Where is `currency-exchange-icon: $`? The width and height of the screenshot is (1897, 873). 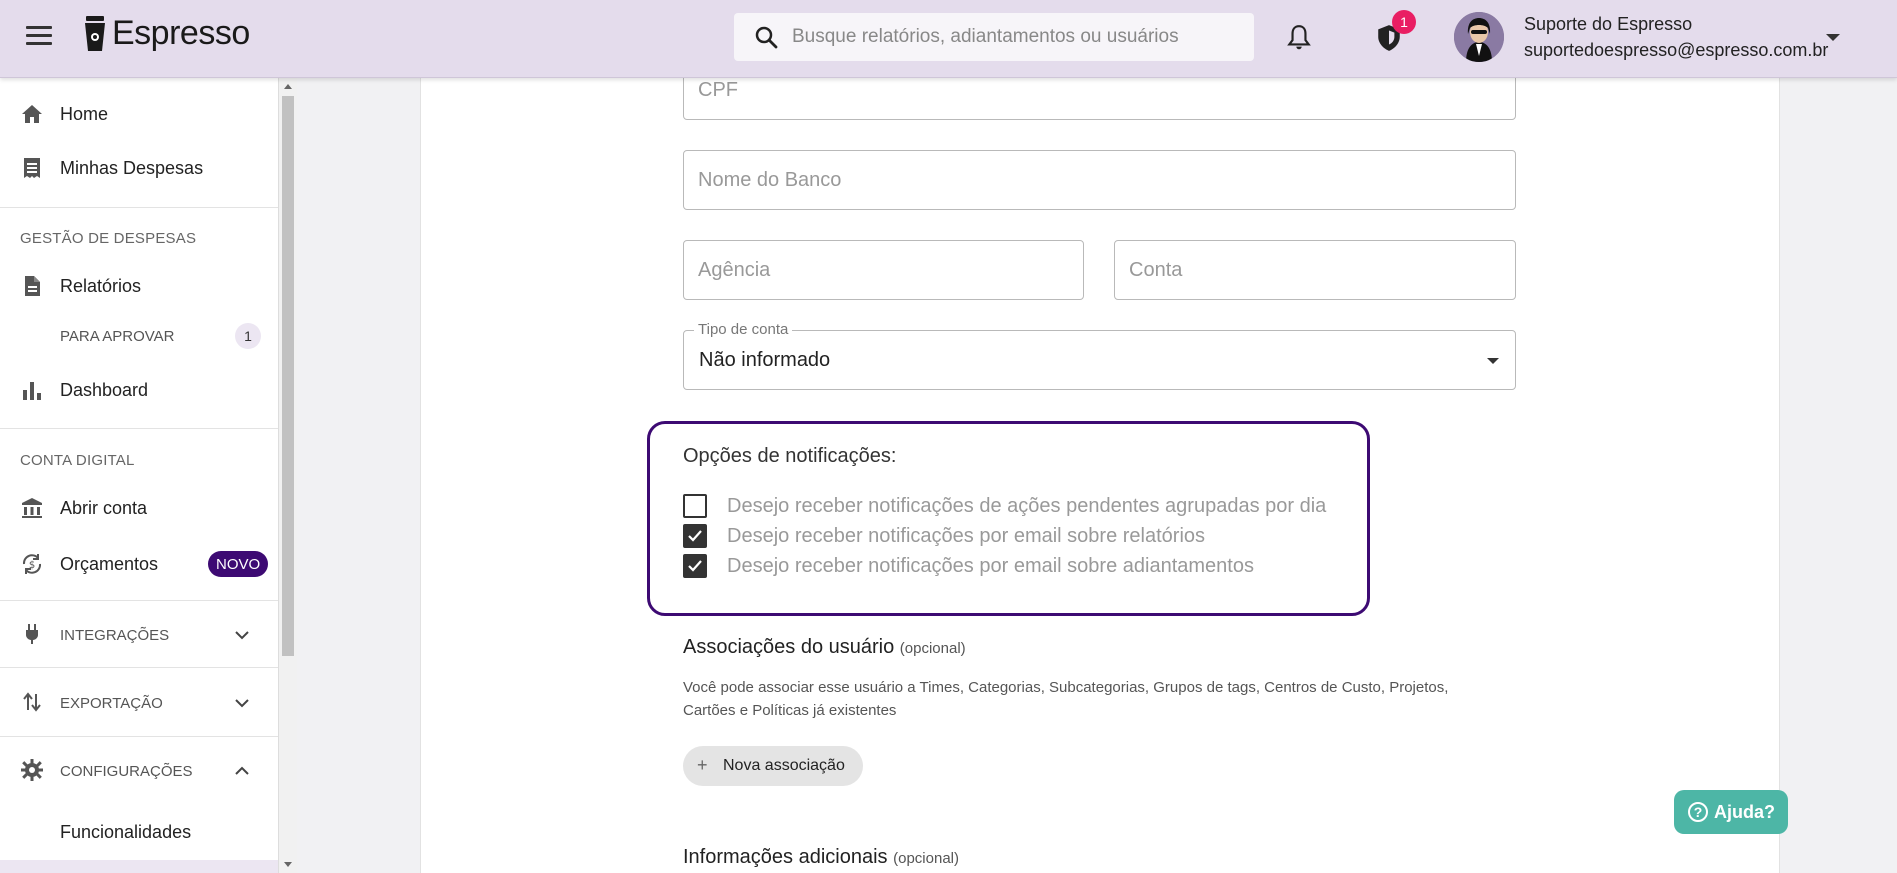 currency-exchange-icon: $ is located at coordinates (32, 564).